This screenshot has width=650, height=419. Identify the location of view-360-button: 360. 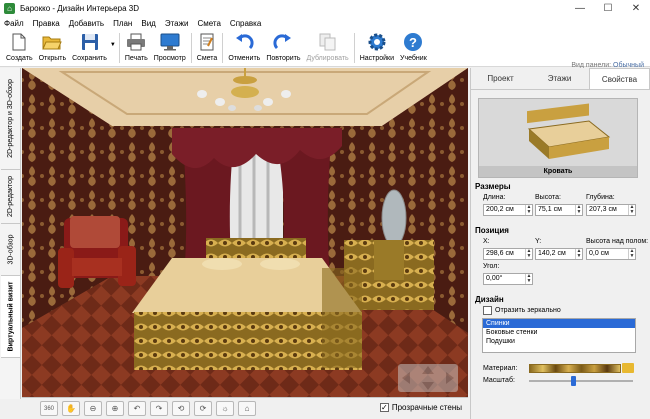
(49, 408).